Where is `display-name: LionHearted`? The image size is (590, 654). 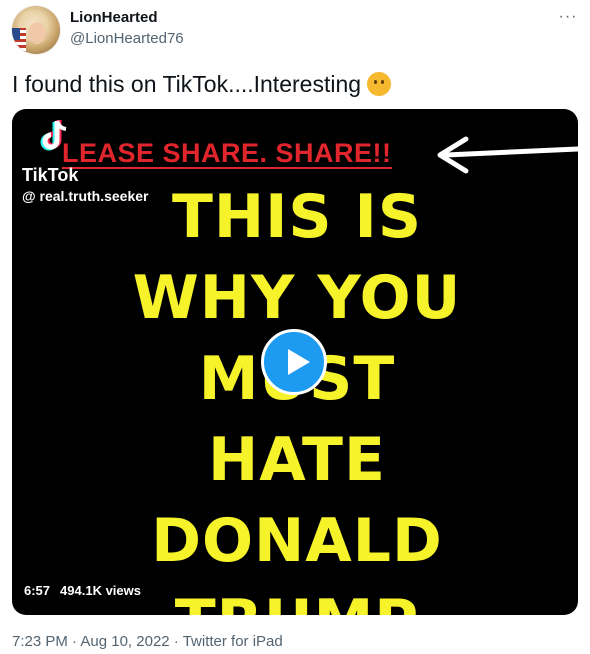
display-name: LionHearted is located at coordinates (114, 17).